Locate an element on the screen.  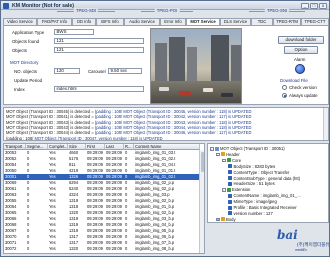
objects-found-field: 121 is located at coordinates (99, 41).